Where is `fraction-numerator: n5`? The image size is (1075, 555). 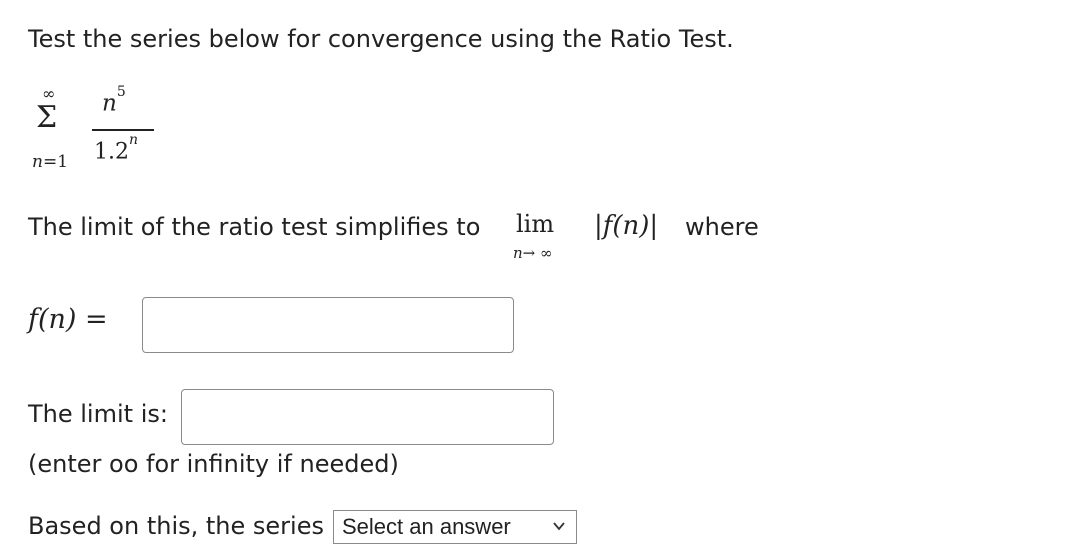
fraction-numerator: n5 is located at coordinates (114, 100).